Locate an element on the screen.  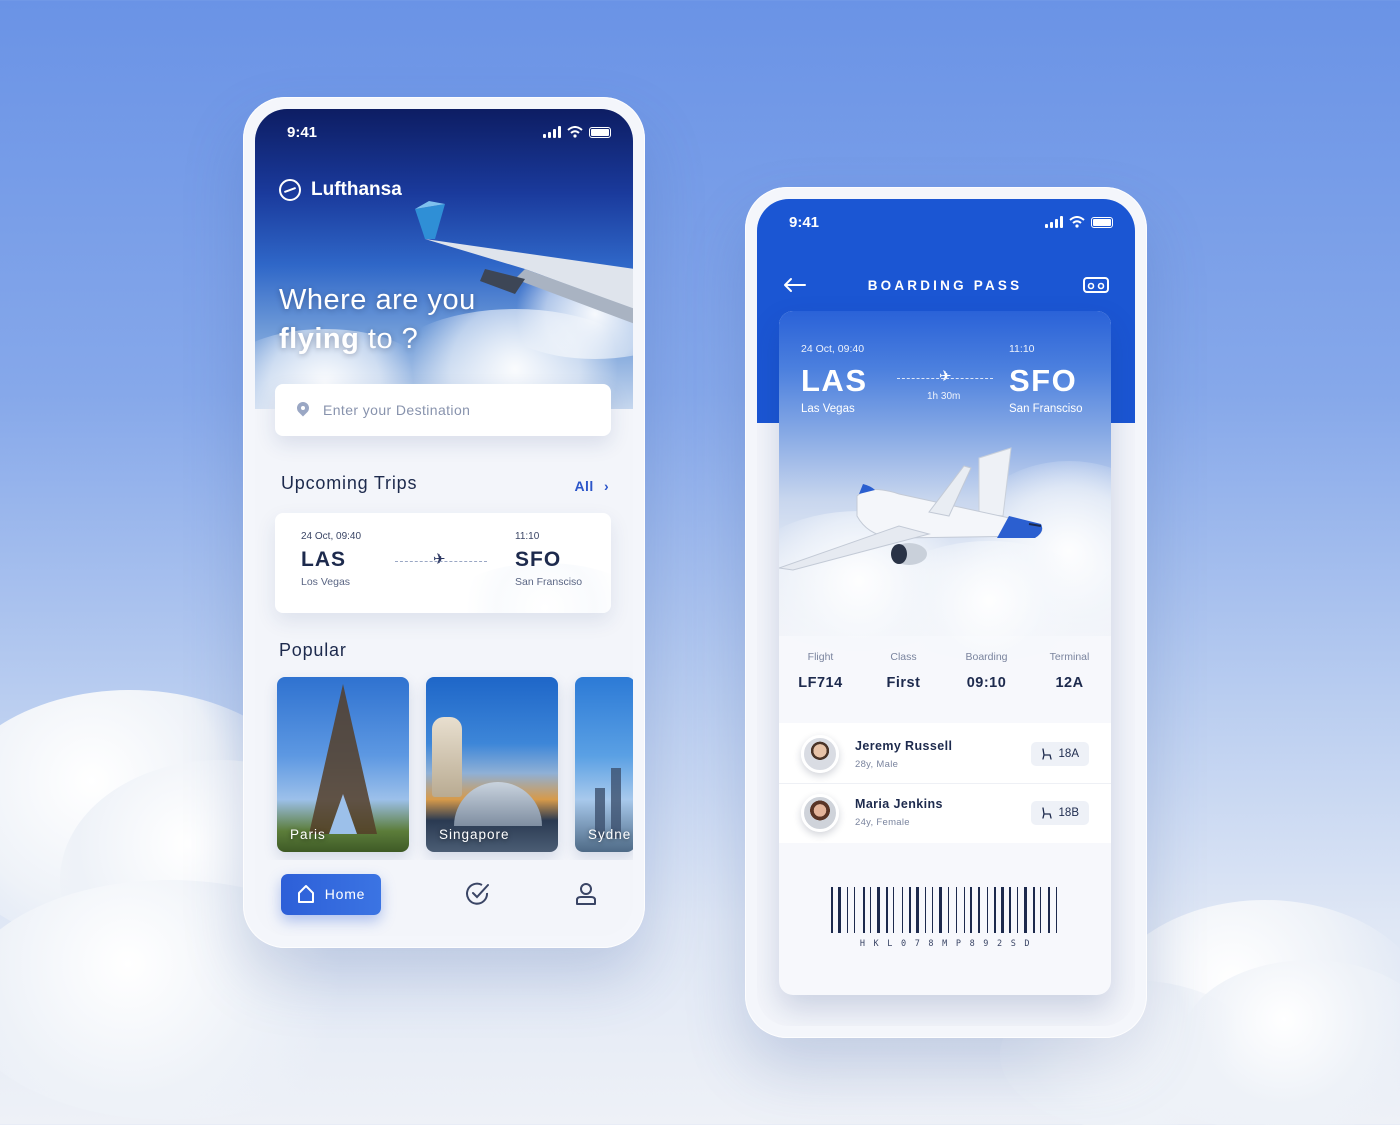
detail-boarding: Boarding 09:10 is located at coordinates (986, 671).